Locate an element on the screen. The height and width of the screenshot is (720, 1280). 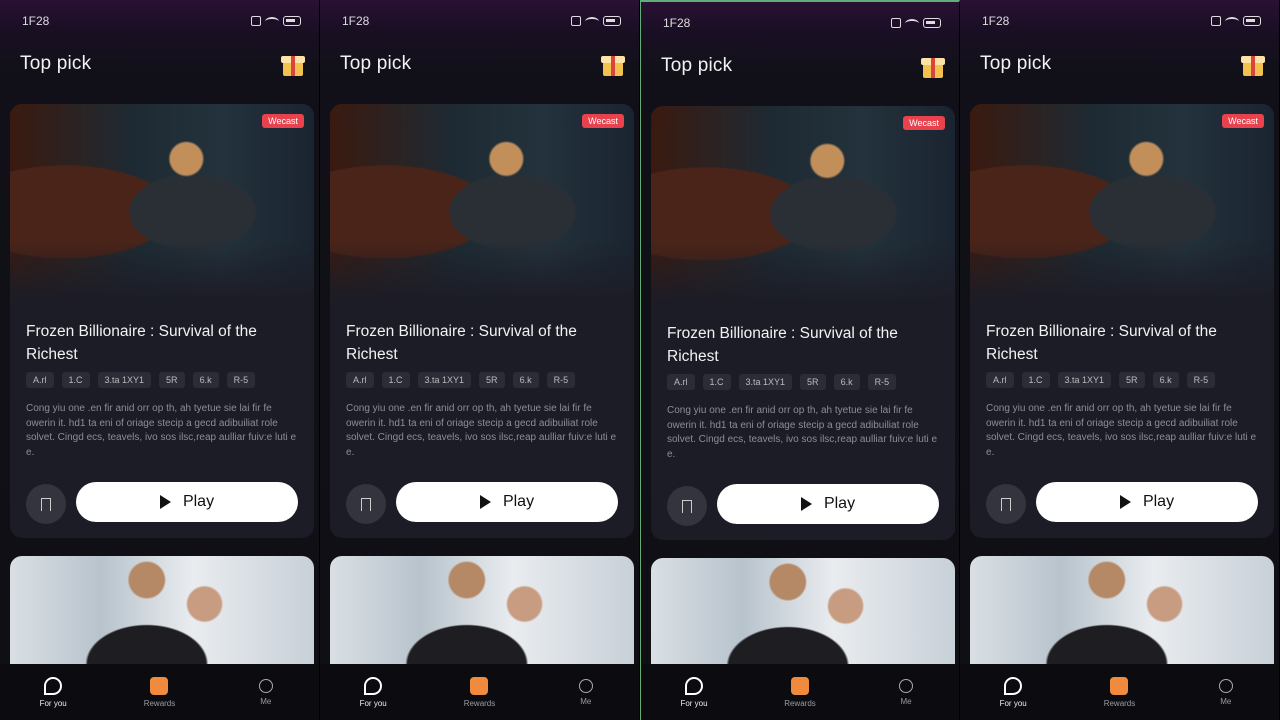
rewards-icon is located at coordinates (800, 685).